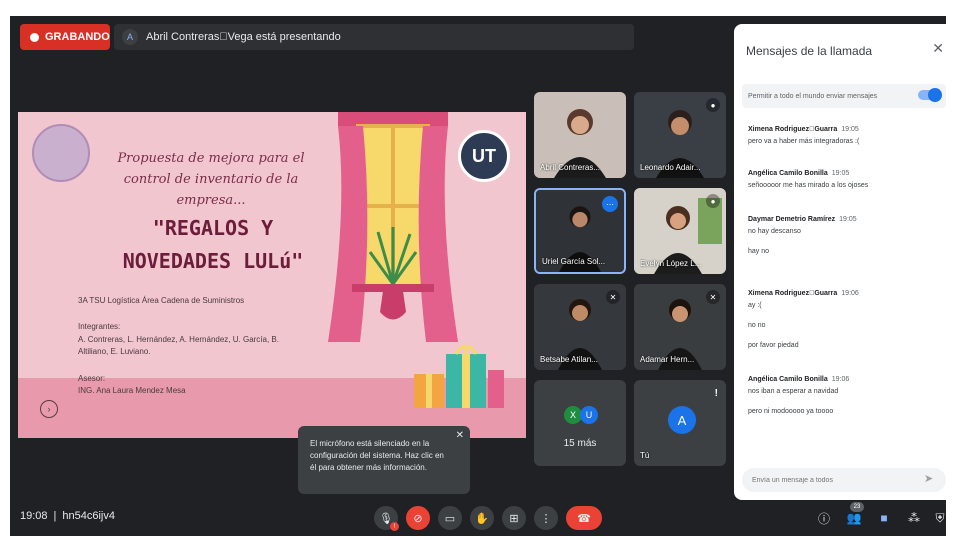  I want to click on participants-count-badge: 23, so click(857, 507).